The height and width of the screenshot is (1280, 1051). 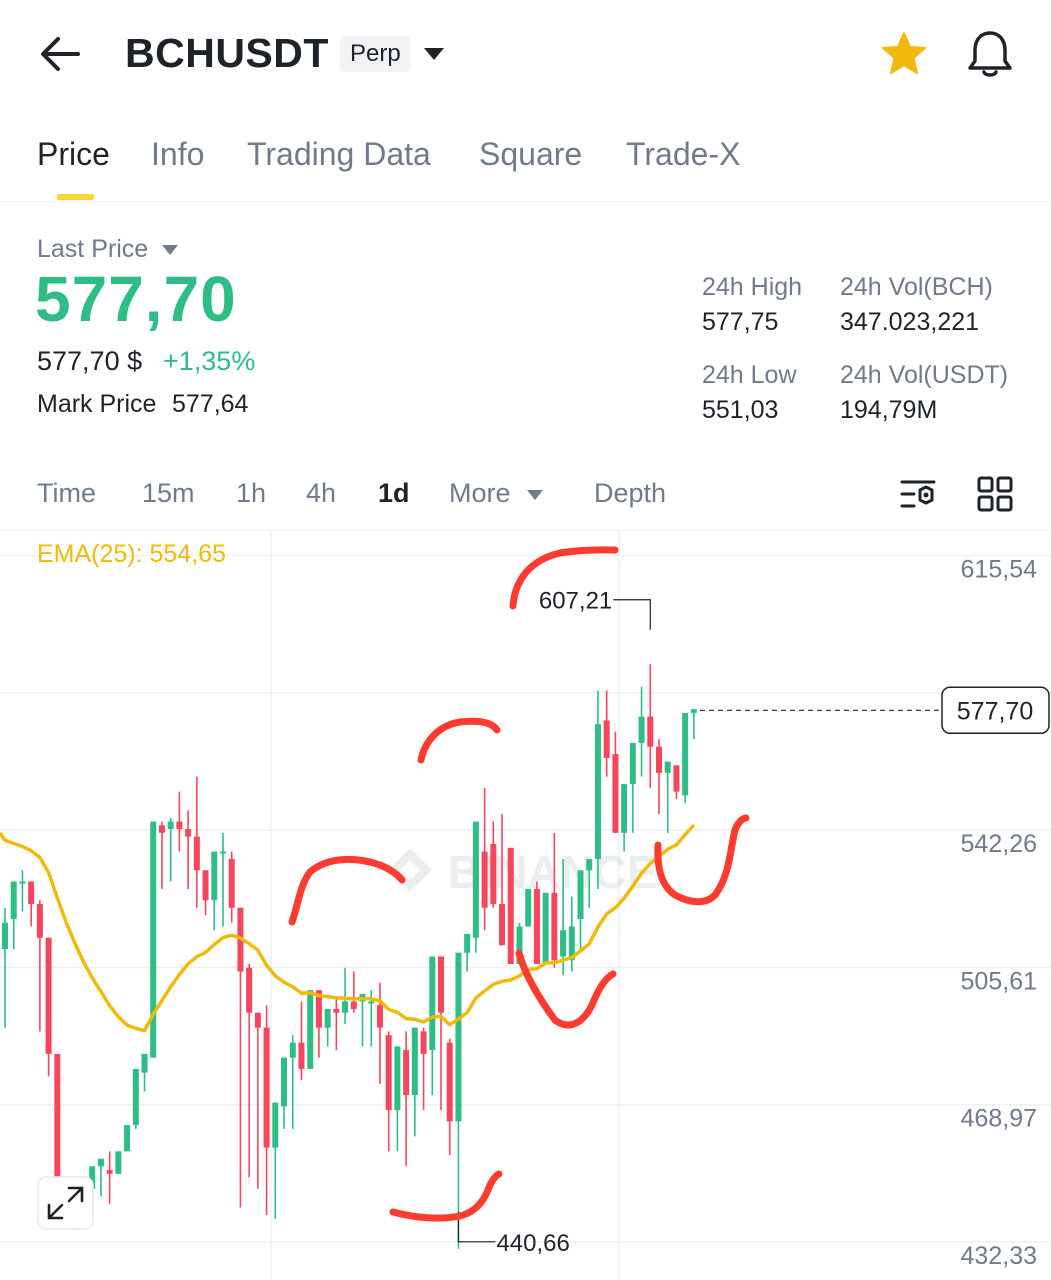 I want to click on symbol-title: BCHUSDT, so click(x=227, y=53).